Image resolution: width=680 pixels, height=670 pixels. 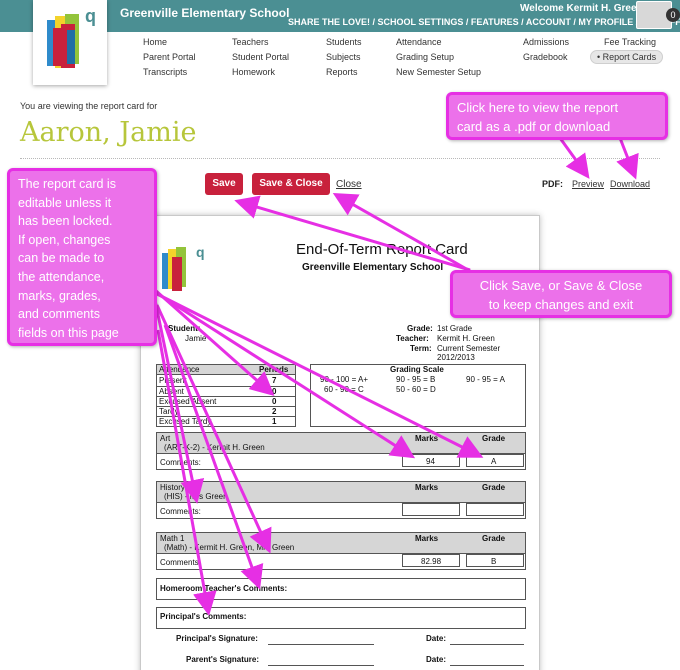 I want to click on callout-line: can be made to, so click(x=61, y=258).